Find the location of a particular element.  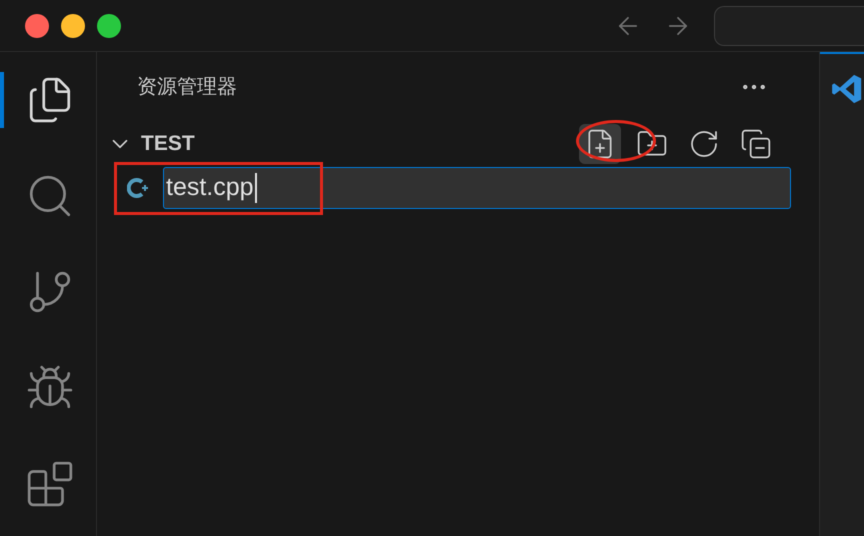

cpp-file-icon is located at coordinates (139, 188).